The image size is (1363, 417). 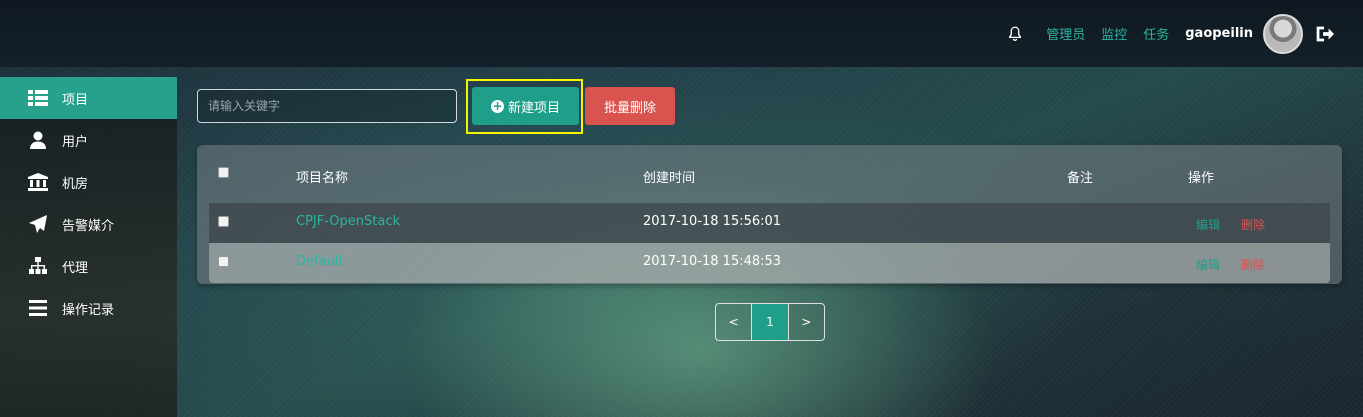 What do you see at coordinates (1015, 34) in the screenshot?
I see `bell-icon` at bounding box center [1015, 34].